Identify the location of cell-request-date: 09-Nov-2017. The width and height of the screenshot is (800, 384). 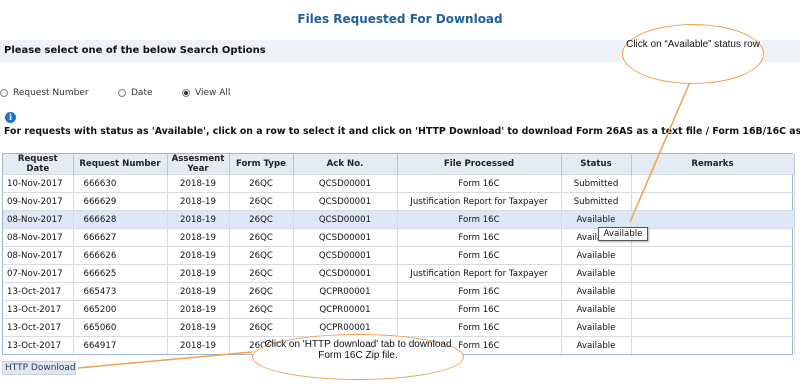
(38, 201).